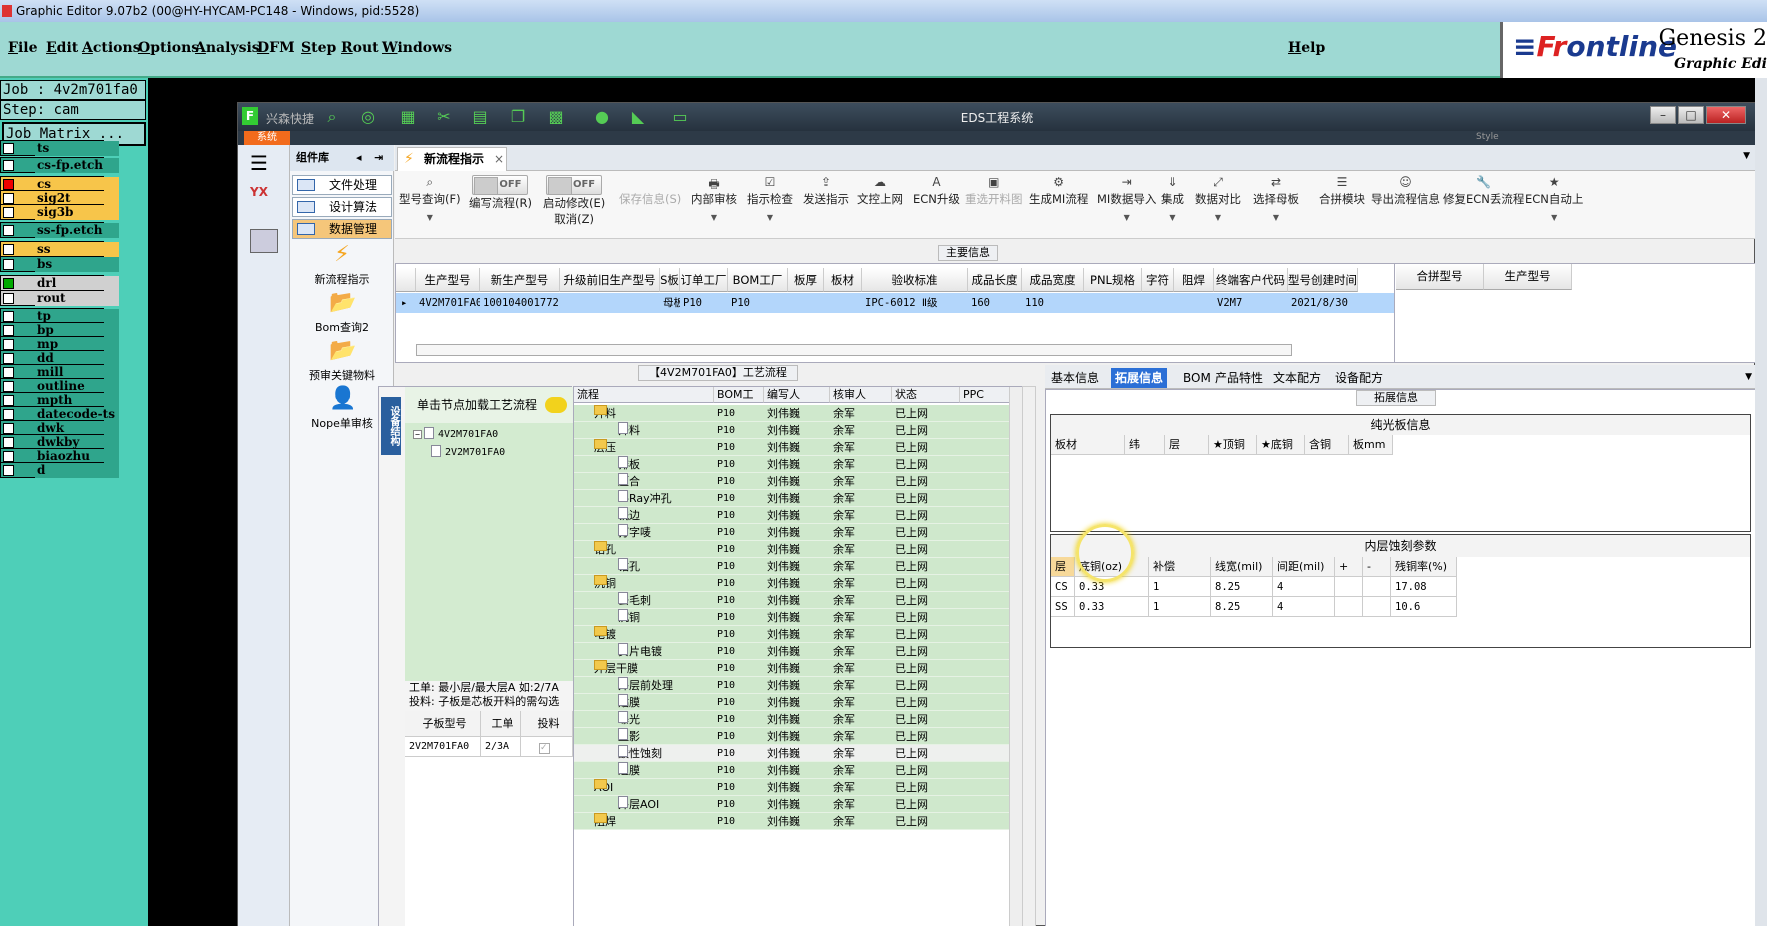 This screenshot has width=1767, height=926. Describe the element at coordinates (650, 205) in the screenshot. I see `toolbar-btn-3: 保存信息(S)` at that location.